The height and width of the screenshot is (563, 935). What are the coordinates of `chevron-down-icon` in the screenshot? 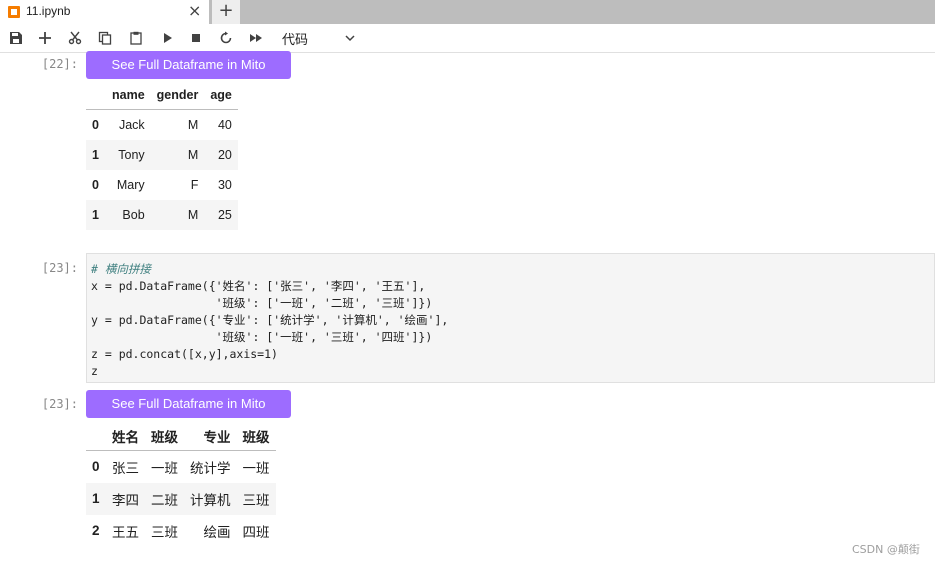 It's located at (350, 38).